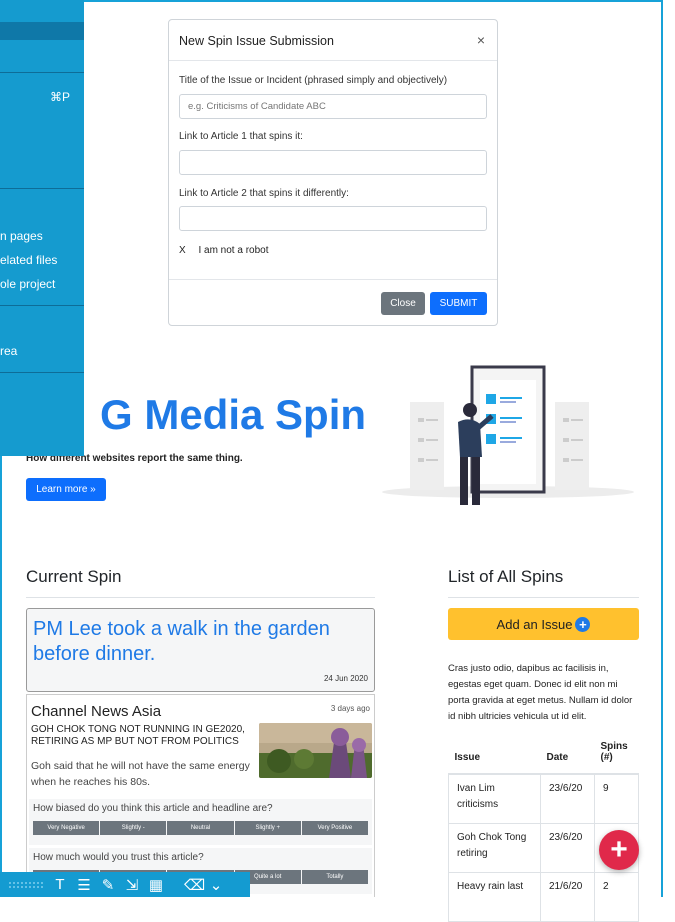 Image resolution: width=675 pixels, height=922 pixels. I want to click on learn-more-button: Learn more », so click(66, 489).